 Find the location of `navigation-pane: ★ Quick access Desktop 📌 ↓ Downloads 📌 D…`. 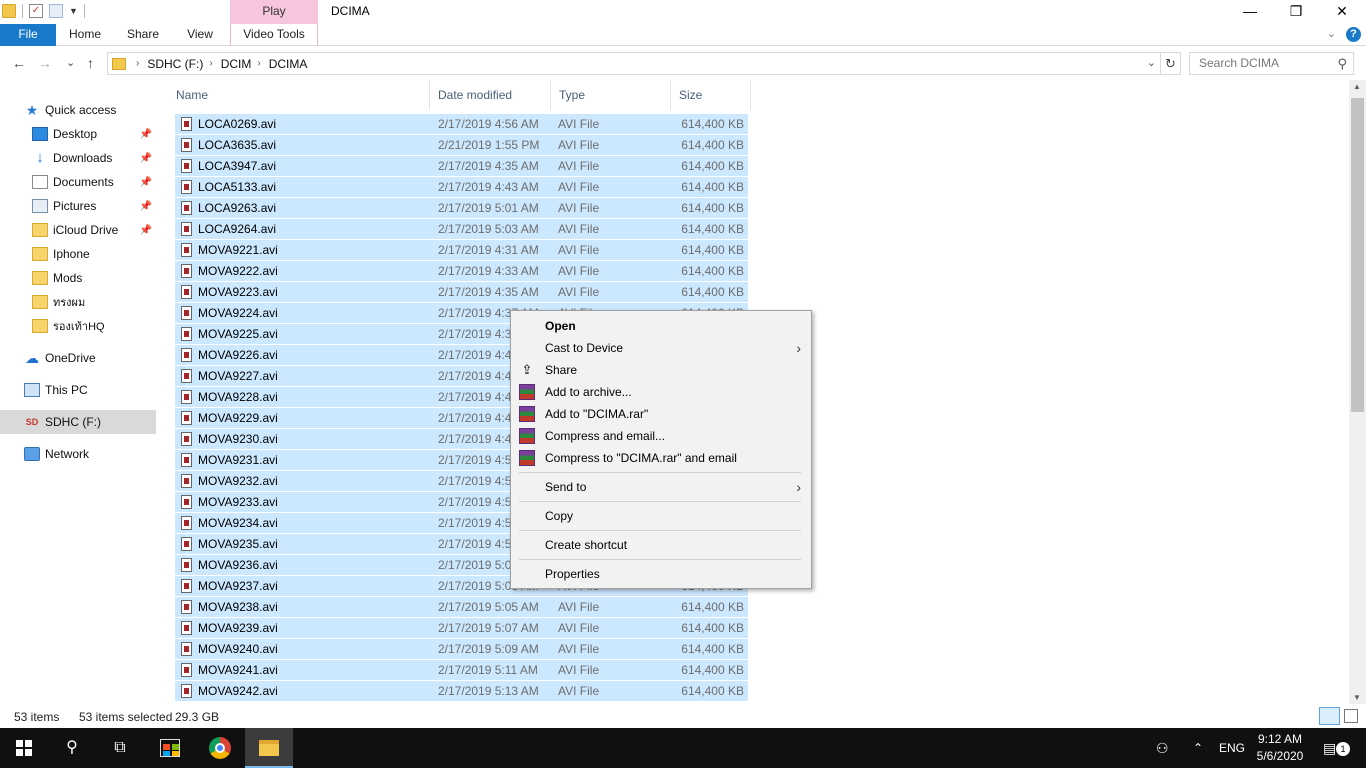

navigation-pane: ★ Quick access Desktop 📌 ↓ Downloads 📌 D… is located at coordinates (79, 392).